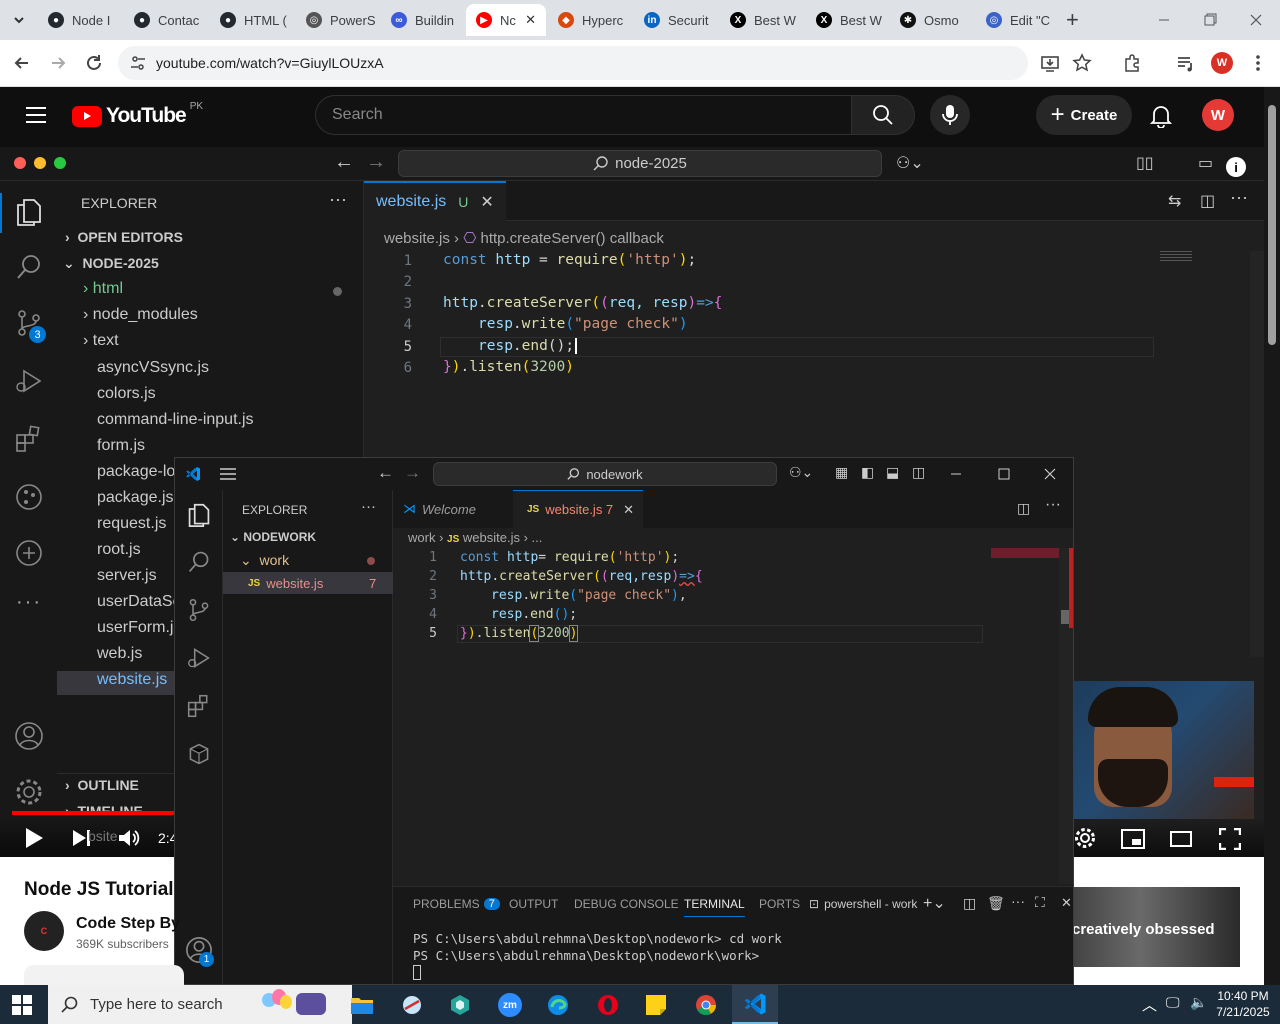 The width and height of the screenshot is (1280, 1024). Describe the element at coordinates (264, 560) in the screenshot. I see `folder-item-work: ⌄ work` at that location.